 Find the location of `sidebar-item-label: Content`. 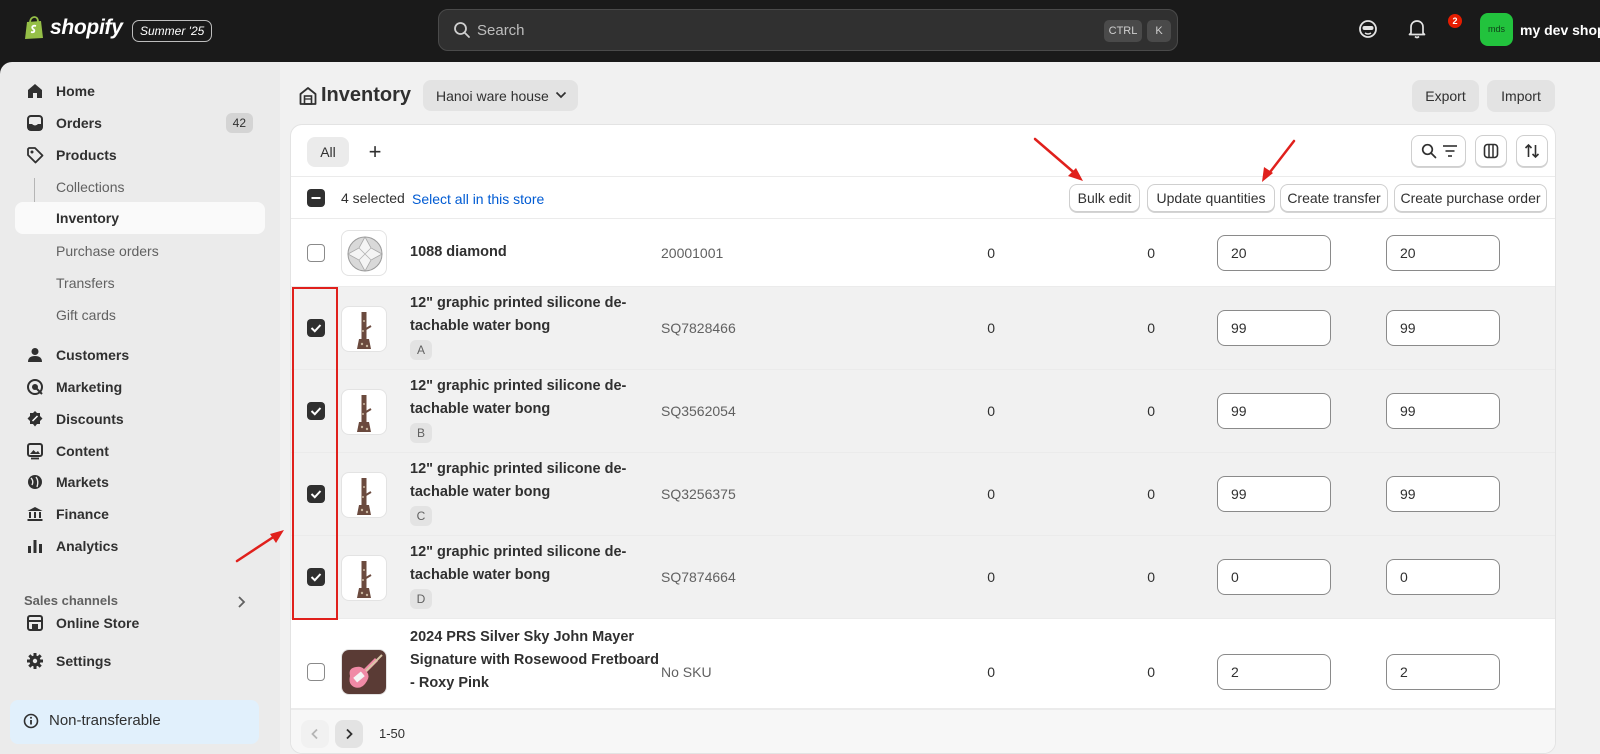

sidebar-item-label: Content is located at coordinates (82, 451).